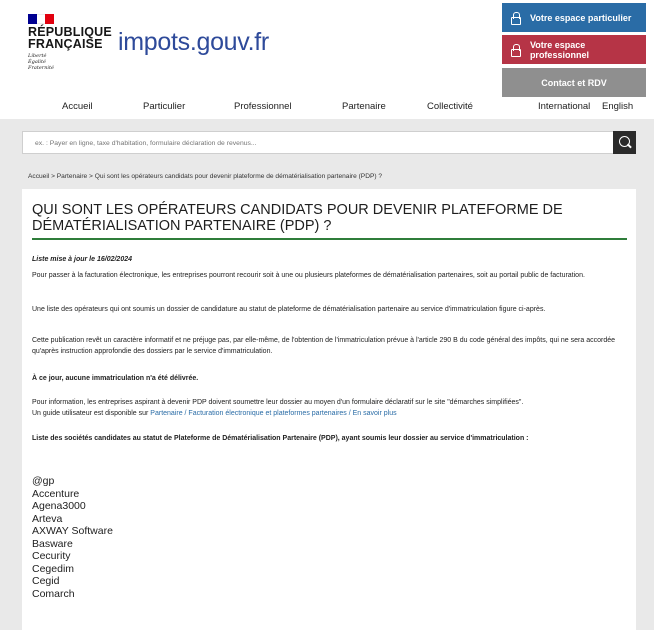  I want to click on espace-professionnel-label: Votre espace professionnel, so click(559, 49).